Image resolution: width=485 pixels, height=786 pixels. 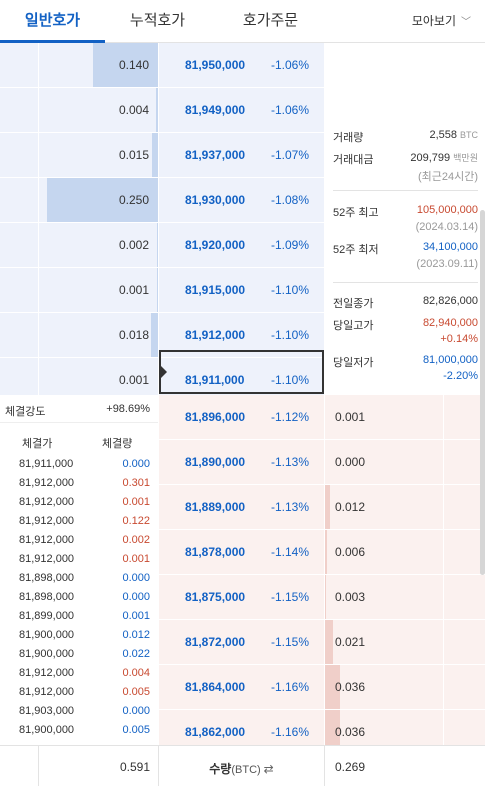 I want to click on bid-qty: 0.003, so click(x=350, y=597).